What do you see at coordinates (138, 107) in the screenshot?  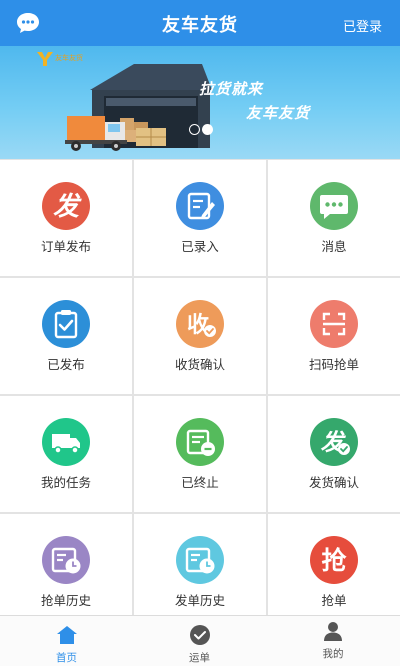 I see `warehouse-truck-illustration` at bounding box center [138, 107].